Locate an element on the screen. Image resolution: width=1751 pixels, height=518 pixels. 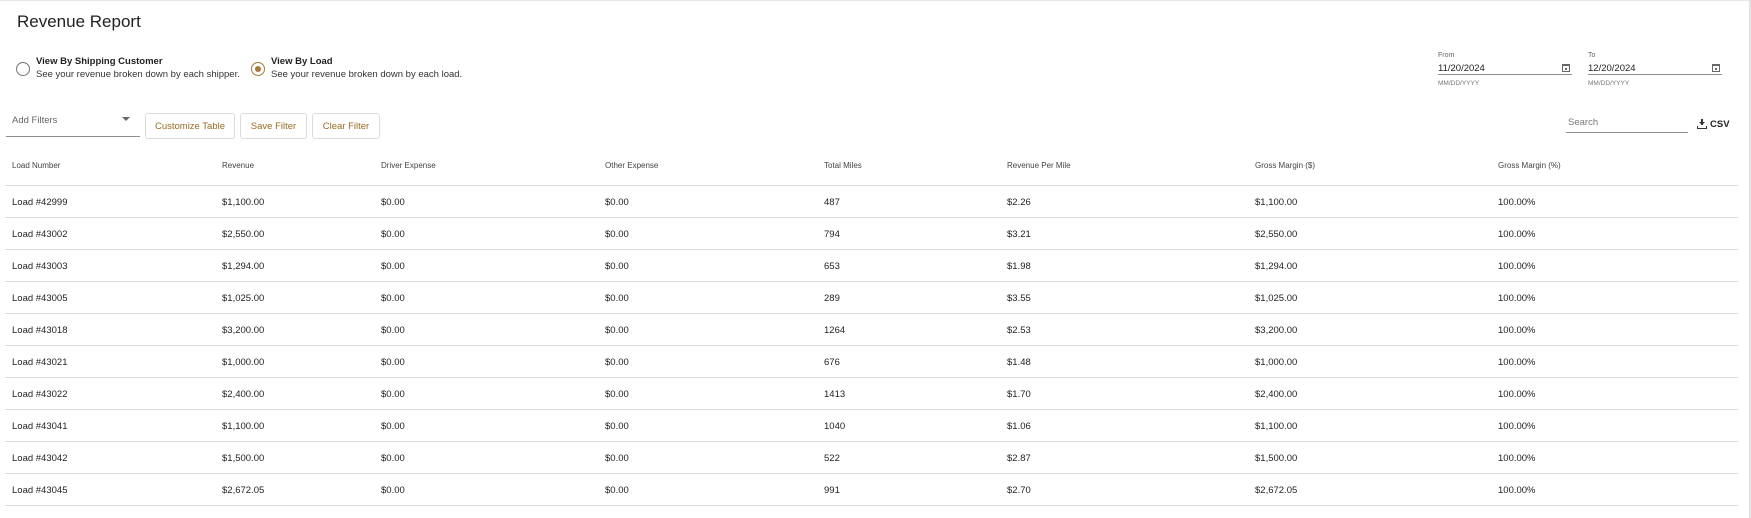
table-row is located at coordinates (871, 512).